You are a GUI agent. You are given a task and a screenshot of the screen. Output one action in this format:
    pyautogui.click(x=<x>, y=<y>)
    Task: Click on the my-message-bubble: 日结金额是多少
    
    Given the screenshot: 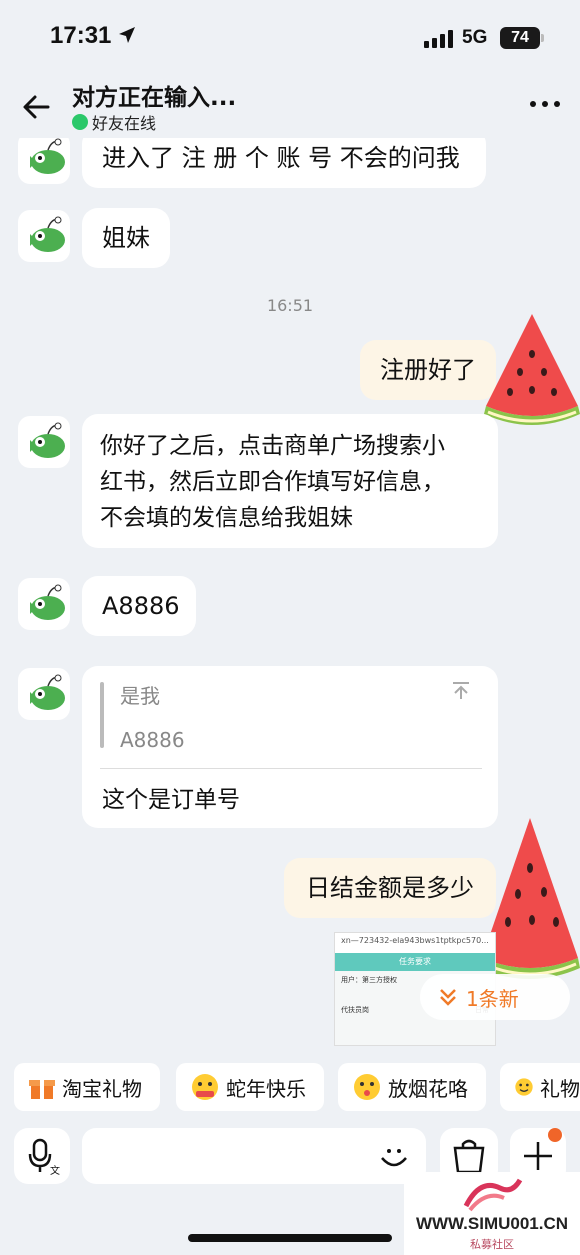 What is the action you would take?
    pyautogui.click(x=390, y=888)
    